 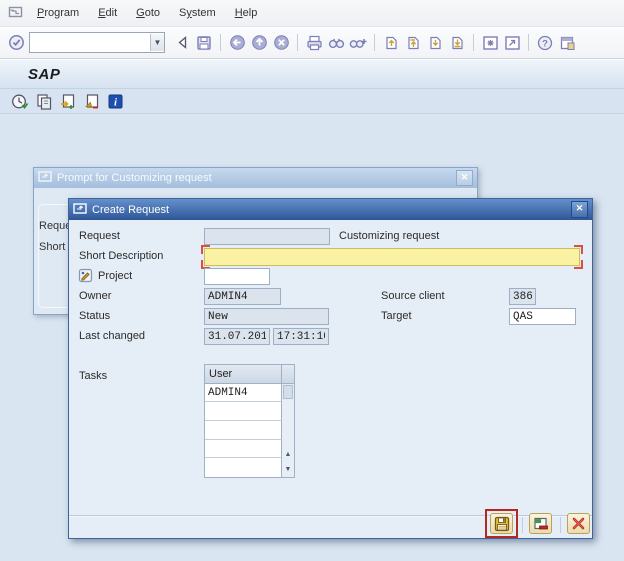 I want to click on scrollbar-track, so click(x=288, y=423).